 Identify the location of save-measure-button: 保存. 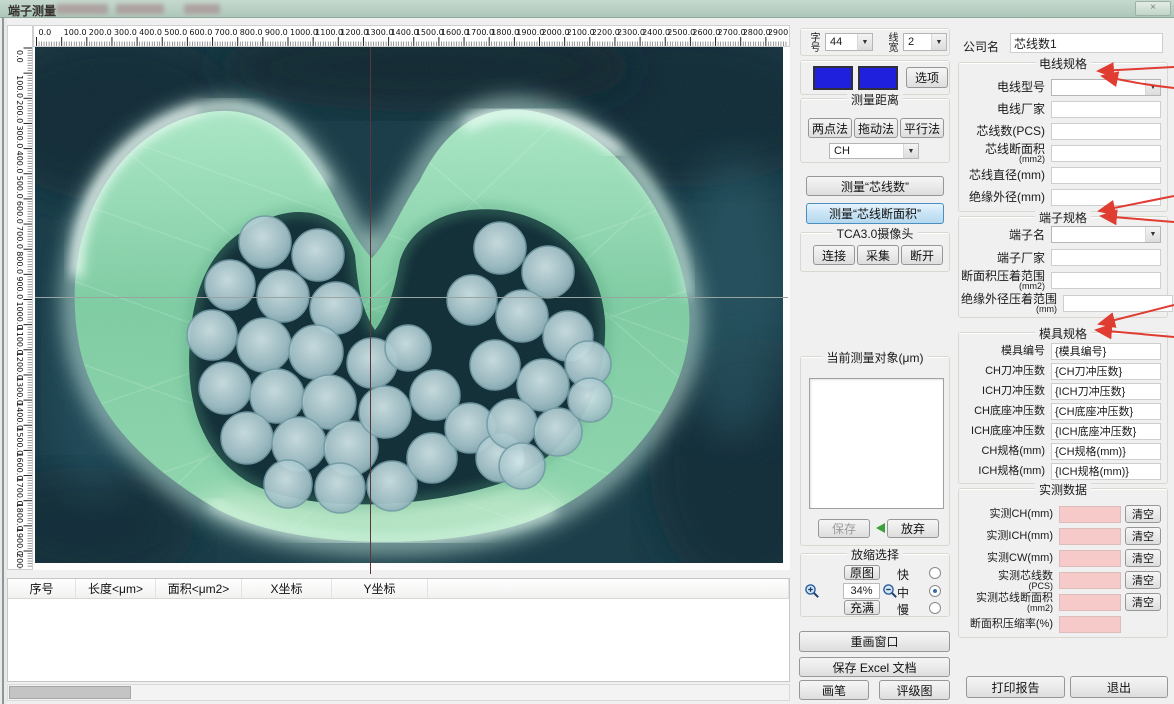
(844, 528).